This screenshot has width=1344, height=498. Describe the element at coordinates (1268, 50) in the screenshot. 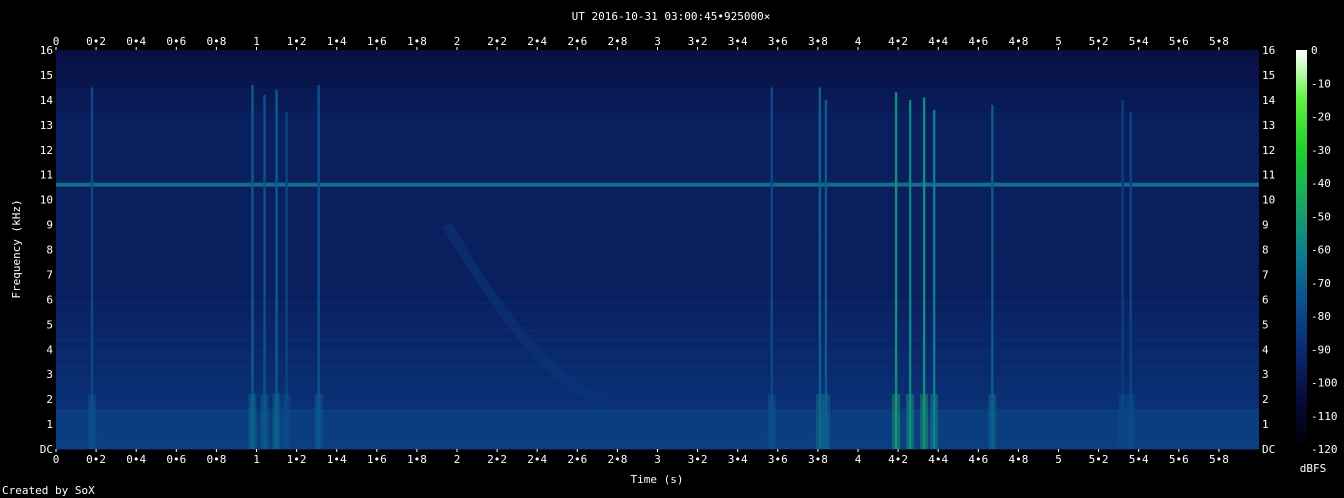

I see `y-tick-label: 16` at that location.